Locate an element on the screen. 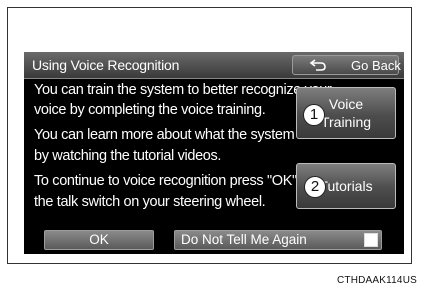 The image size is (422, 292). tutorials-label: Tutorials is located at coordinates (346, 186).